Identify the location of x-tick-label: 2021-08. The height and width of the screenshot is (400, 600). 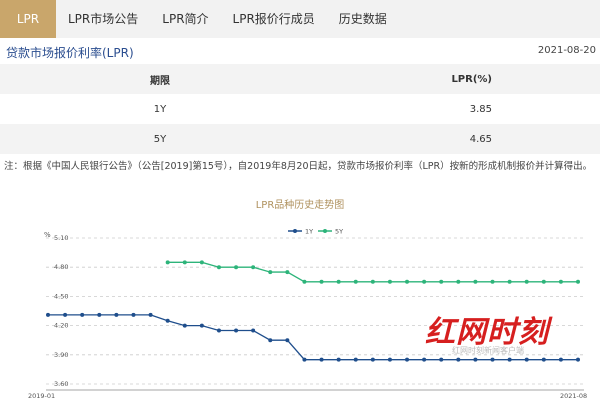
(573, 396).